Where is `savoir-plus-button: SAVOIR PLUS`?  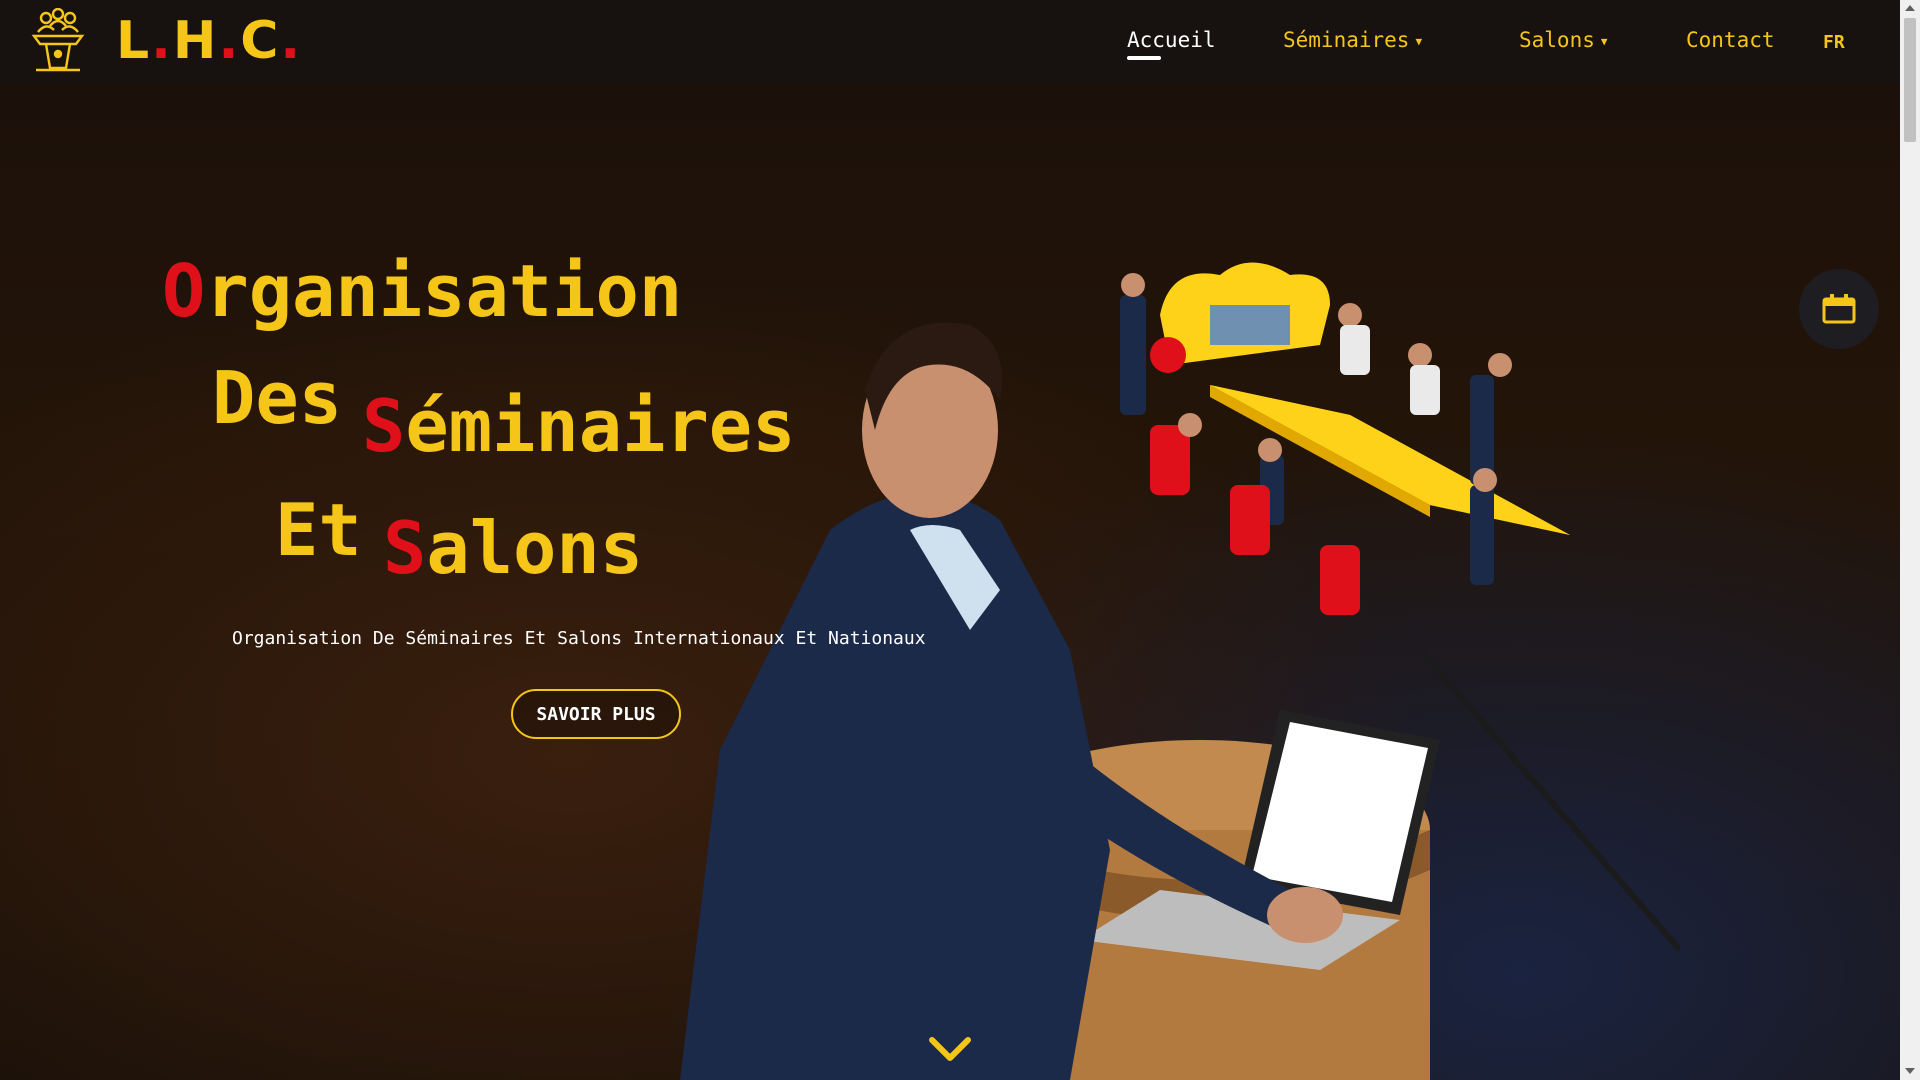 savoir-plus-button: SAVOIR PLUS is located at coordinates (596, 714).